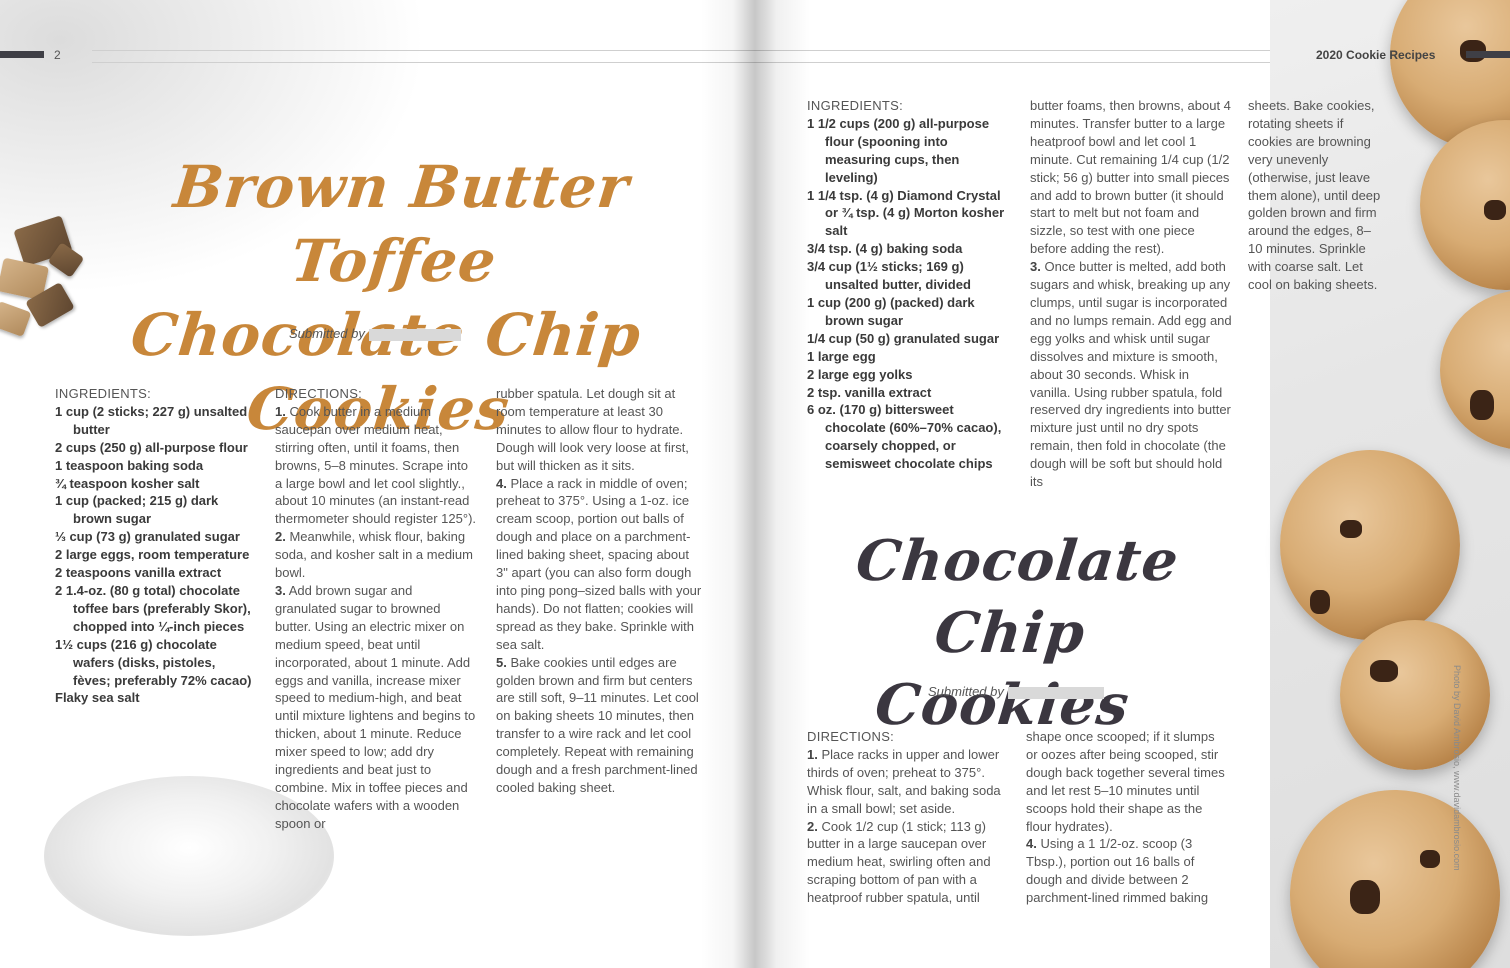 The height and width of the screenshot is (968, 1510). What do you see at coordinates (138, 573) in the screenshot?
I see `ingredient-item: 2 teaspoons vanilla extract` at bounding box center [138, 573].